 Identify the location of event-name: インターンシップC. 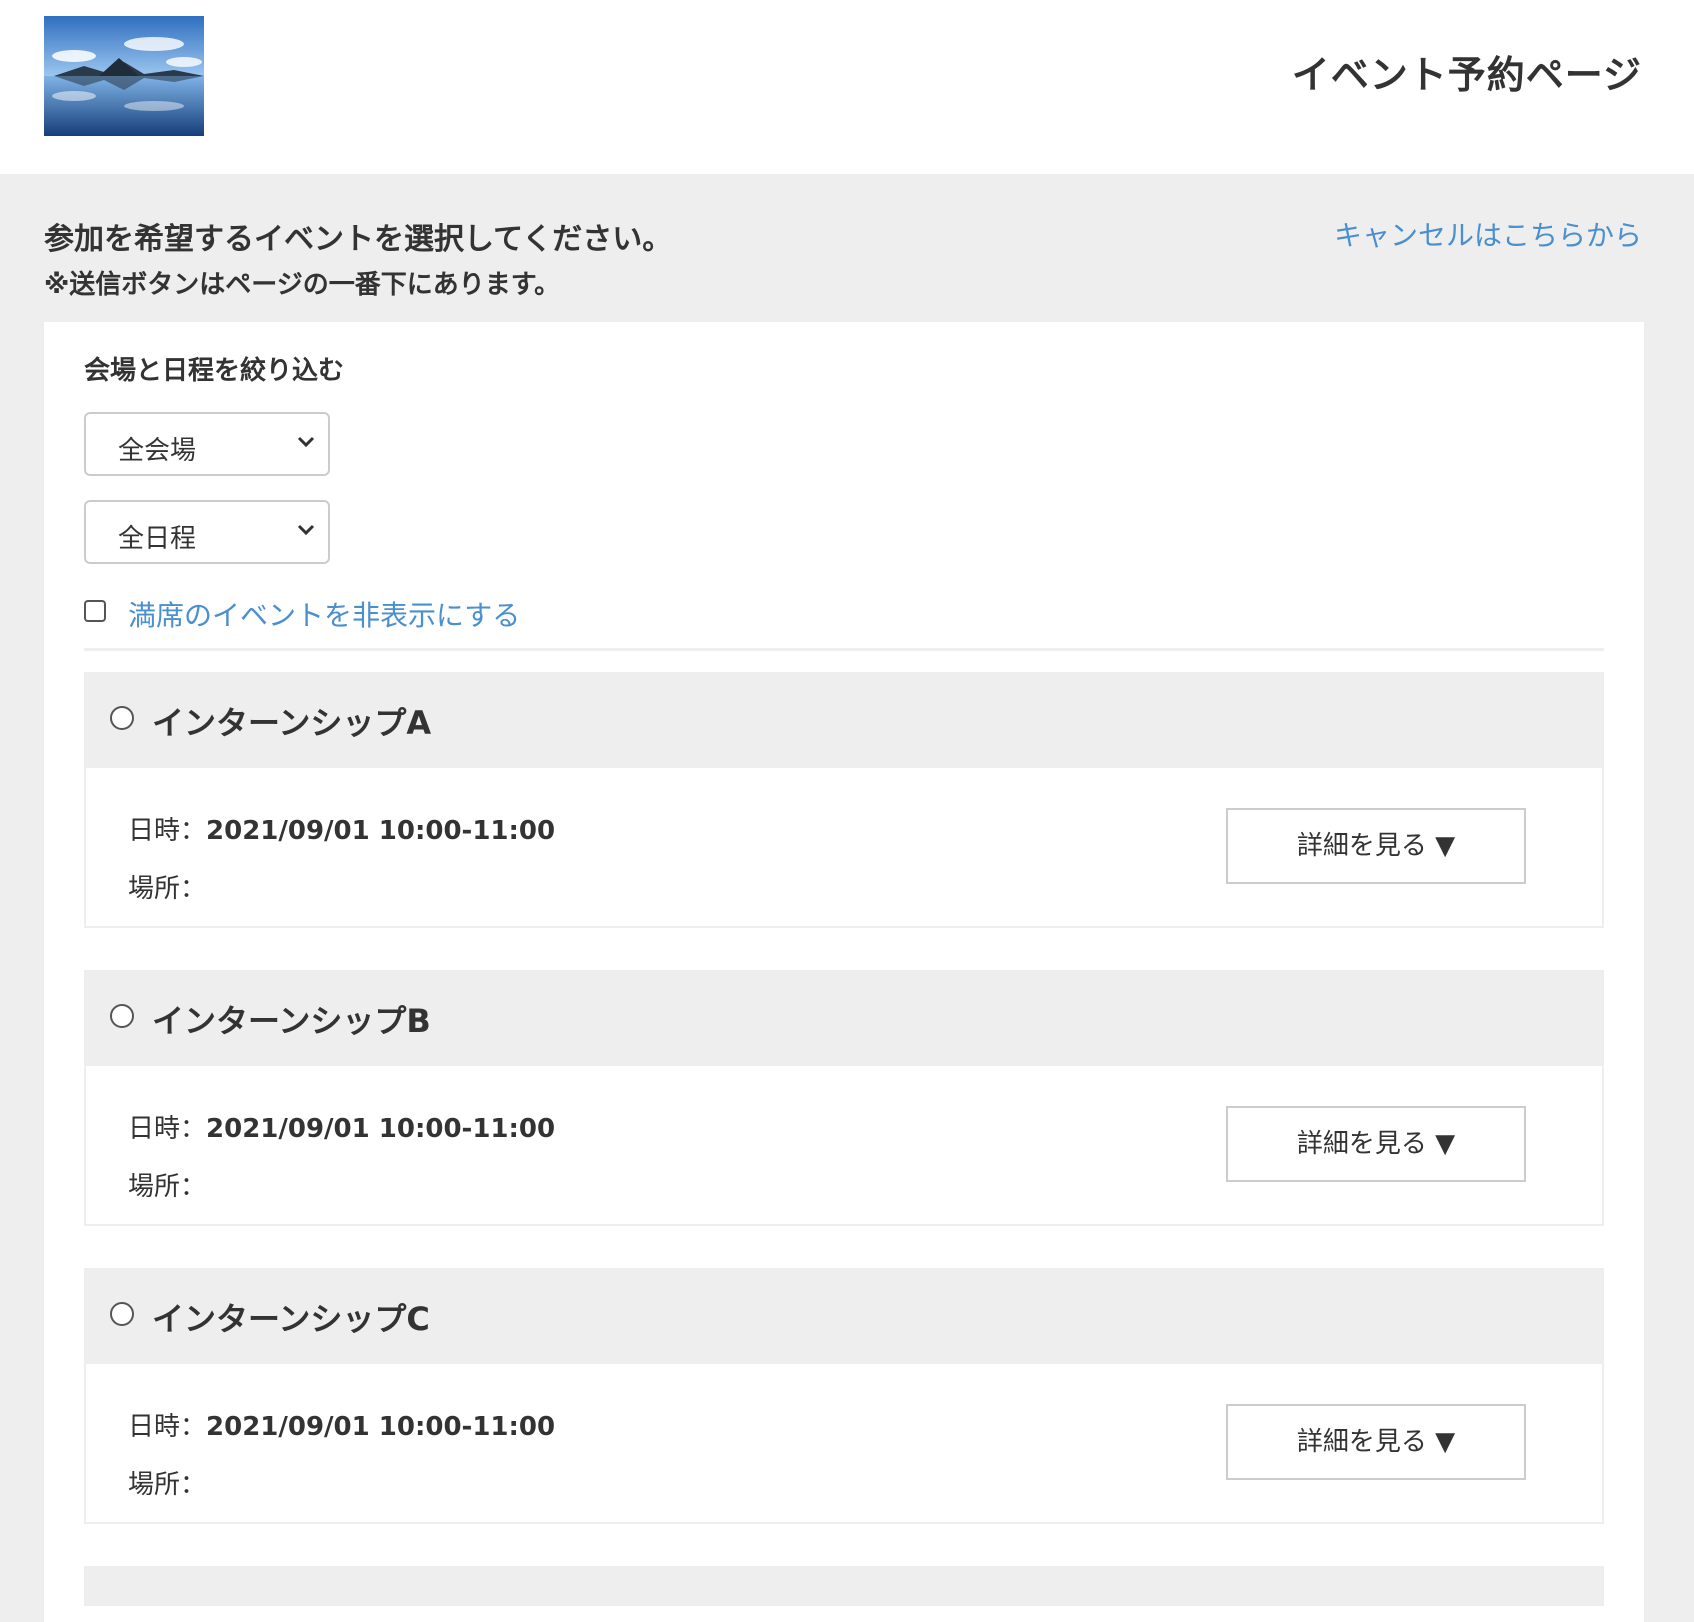
(291, 1319).